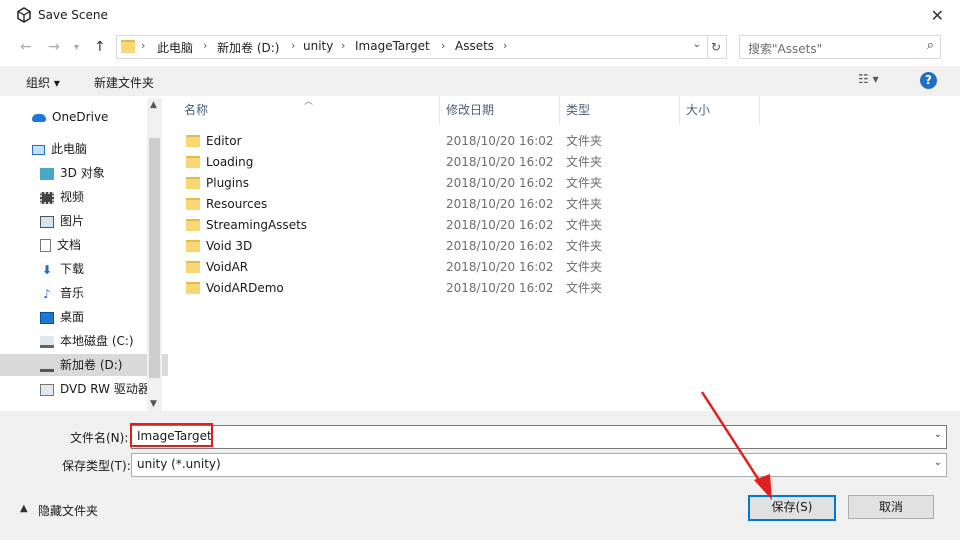  What do you see at coordinates (224, 141) in the screenshot?
I see `file-name: Editor` at bounding box center [224, 141].